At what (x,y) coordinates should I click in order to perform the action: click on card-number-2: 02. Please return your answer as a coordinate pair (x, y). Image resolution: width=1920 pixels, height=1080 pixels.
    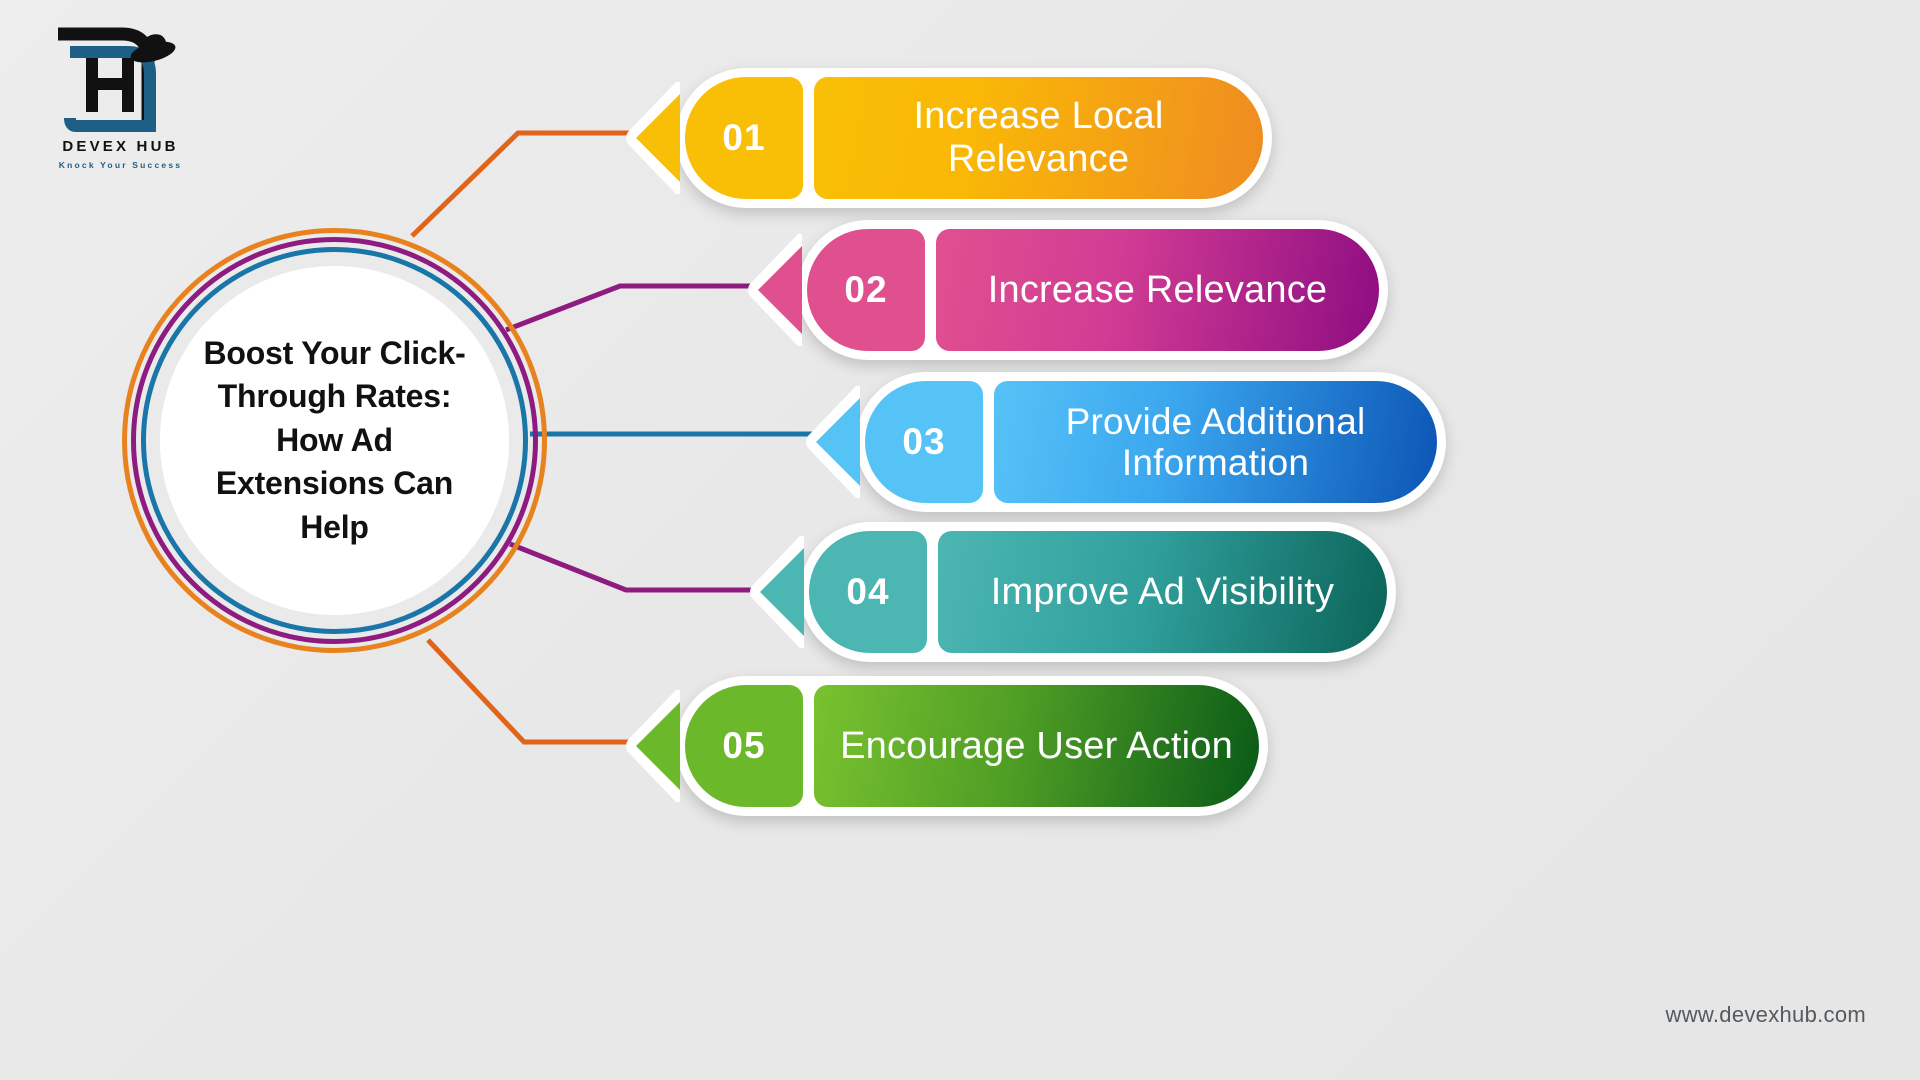
    Looking at the image, I should click on (866, 289).